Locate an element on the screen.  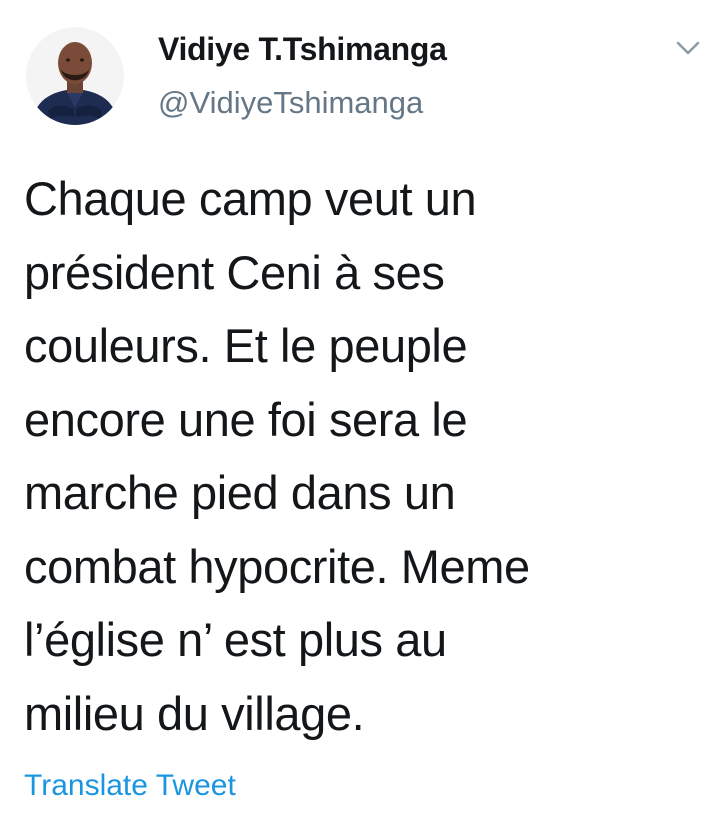
tweet-text-line: Chaque camp veut un is located at coordinates (250, 198).